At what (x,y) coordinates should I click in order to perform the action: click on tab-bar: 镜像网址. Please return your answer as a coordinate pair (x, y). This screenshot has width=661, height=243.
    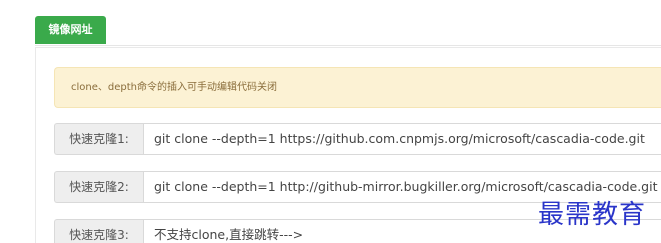
    Looking at the image, I should click on (348, 31).